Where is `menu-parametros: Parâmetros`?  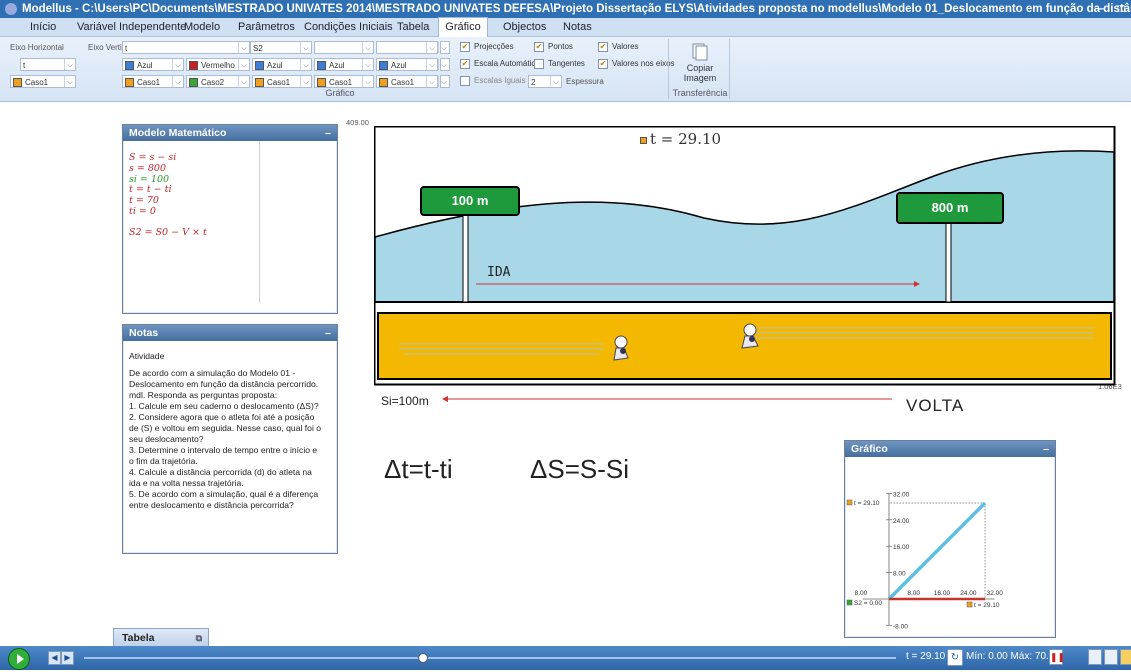 menu-parametros: Parâmetros is located at coordinates (266, 27).